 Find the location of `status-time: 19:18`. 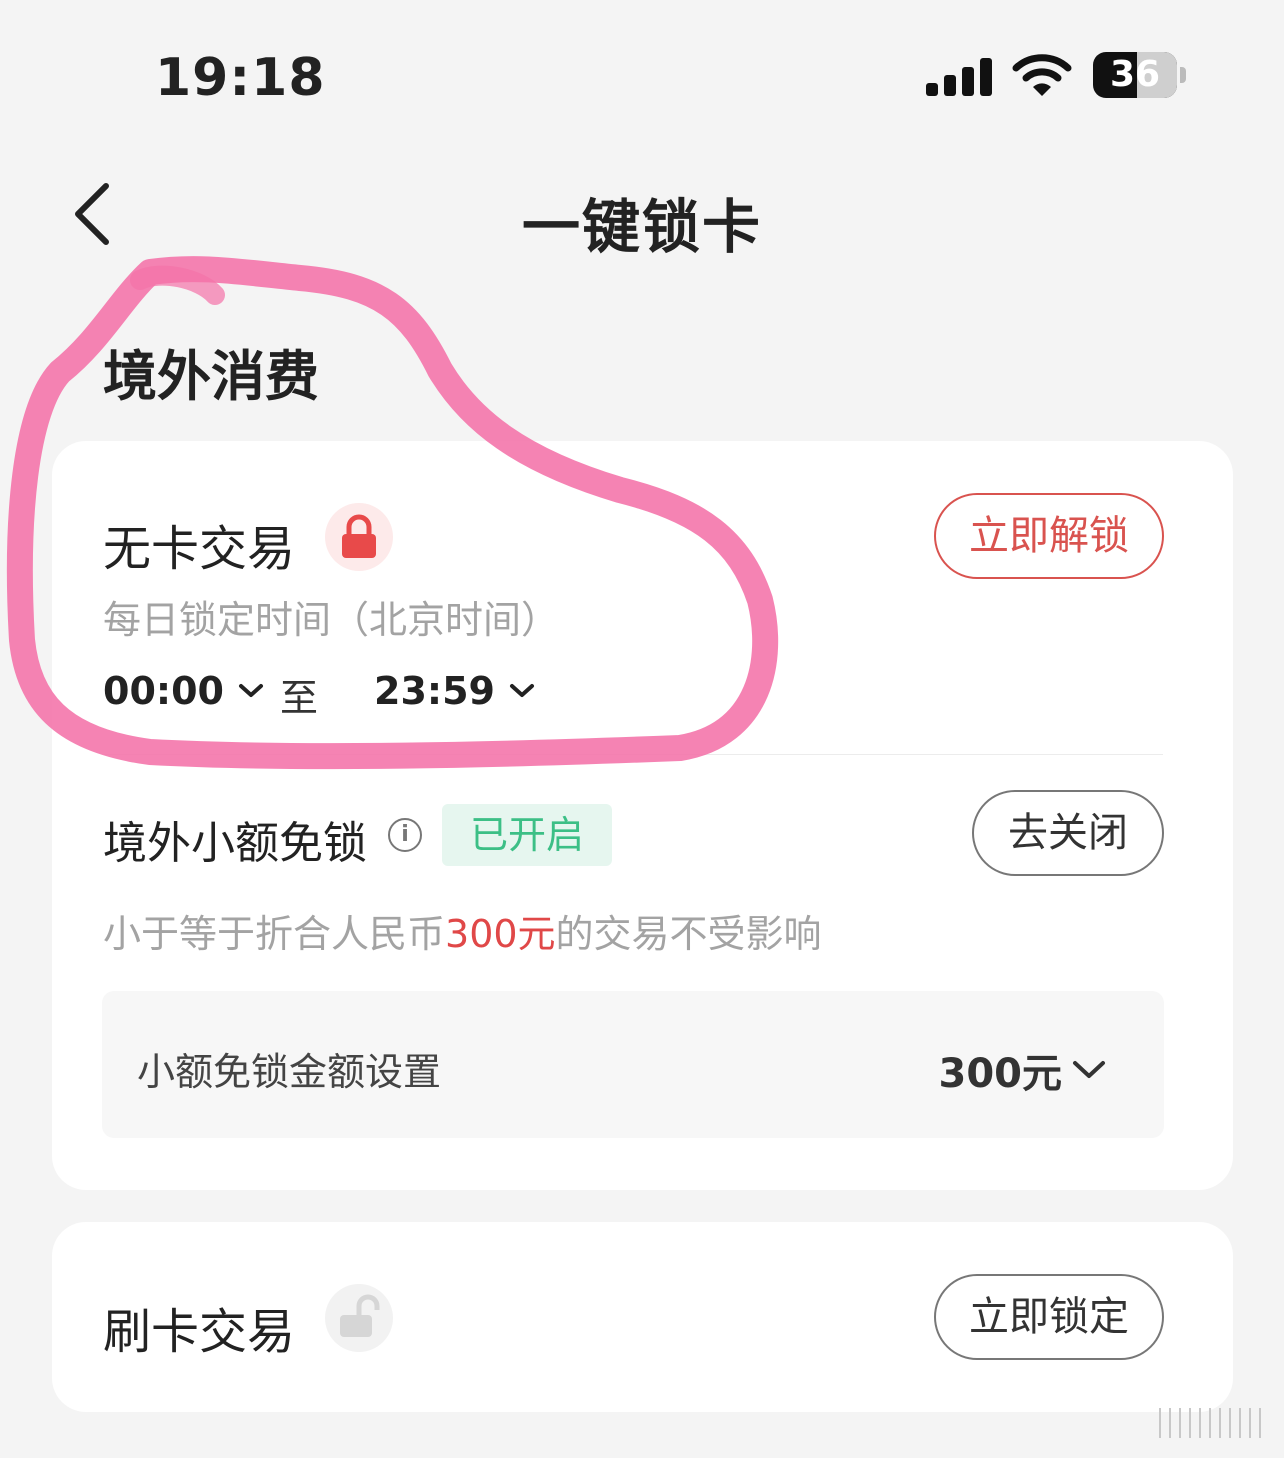

status-time: 19:18 is located at coordinates (240, 78).